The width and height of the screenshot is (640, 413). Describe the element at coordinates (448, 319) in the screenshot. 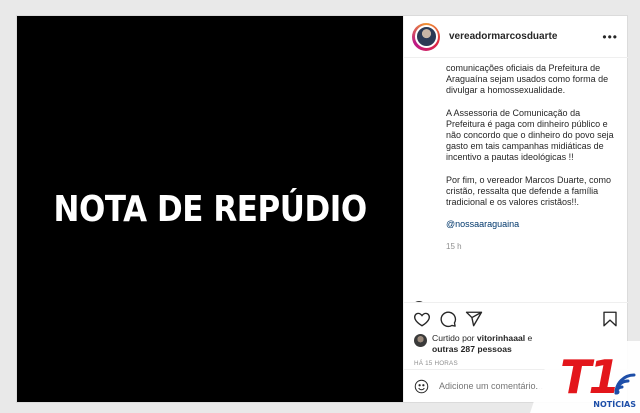

I see `comment-icon` at that location.